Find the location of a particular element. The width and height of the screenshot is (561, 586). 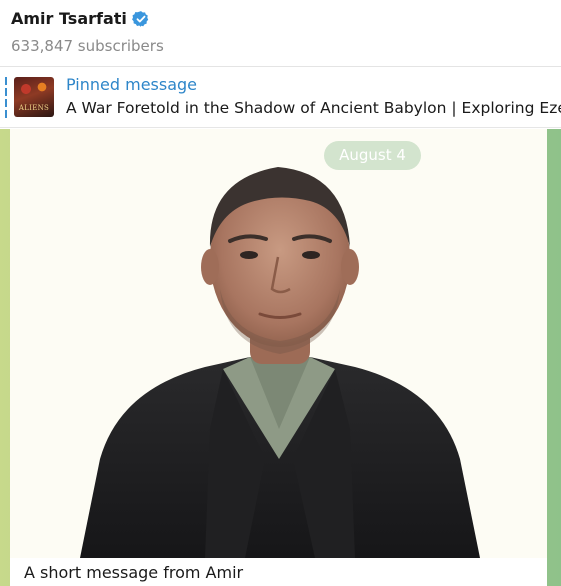

pinned-label: Pinned message is located at coordinates (132, 84).